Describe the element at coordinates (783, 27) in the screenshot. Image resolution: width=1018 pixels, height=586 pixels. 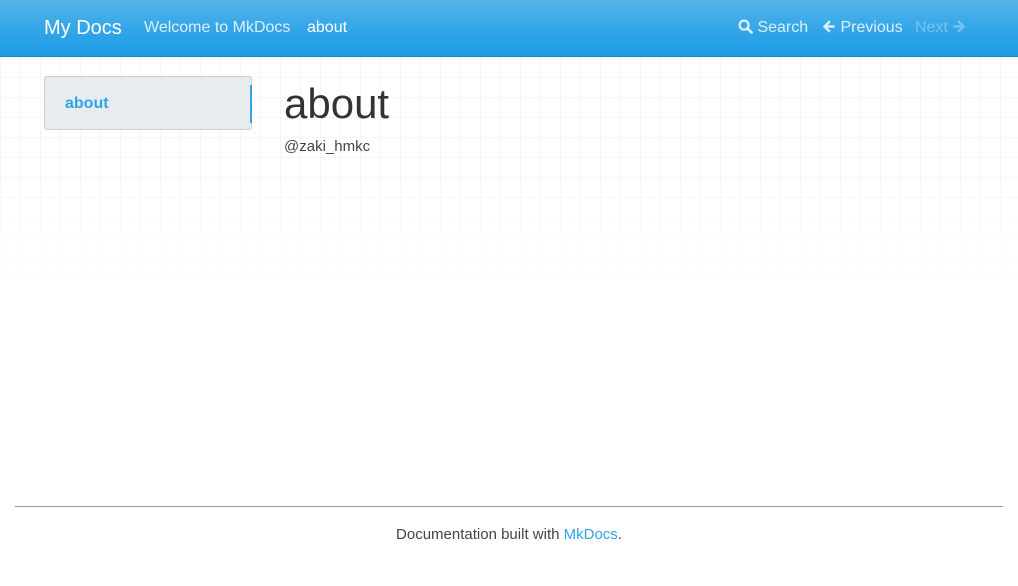
I see `search-label: Search` at that location.